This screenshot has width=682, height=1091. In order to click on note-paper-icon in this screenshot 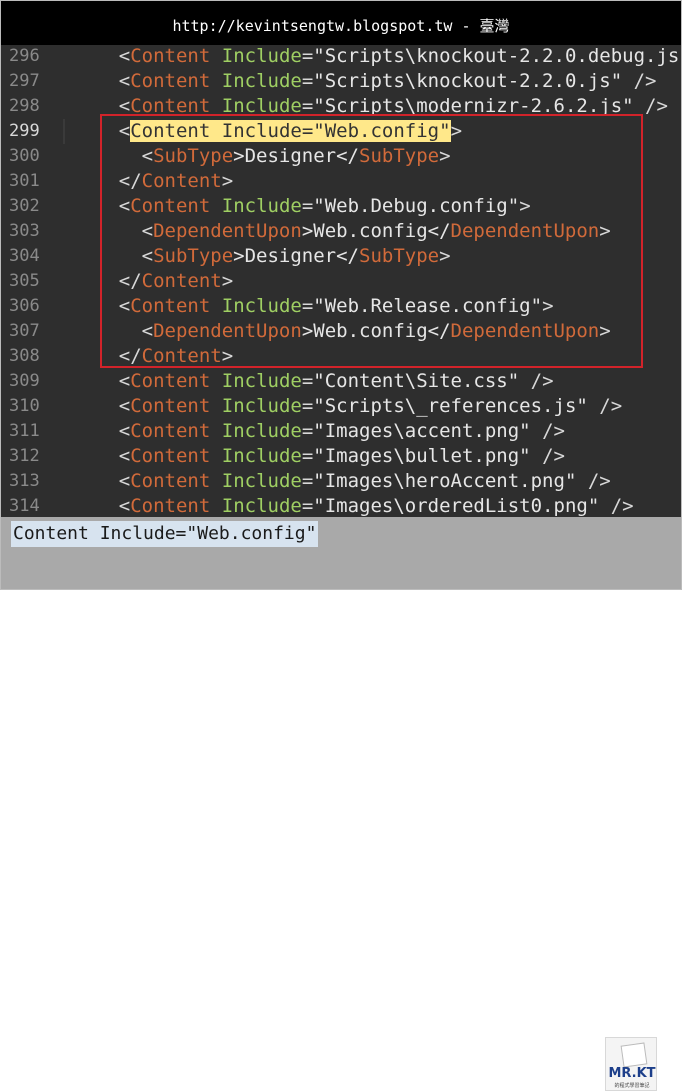, I will do `click(634, 1055)`.